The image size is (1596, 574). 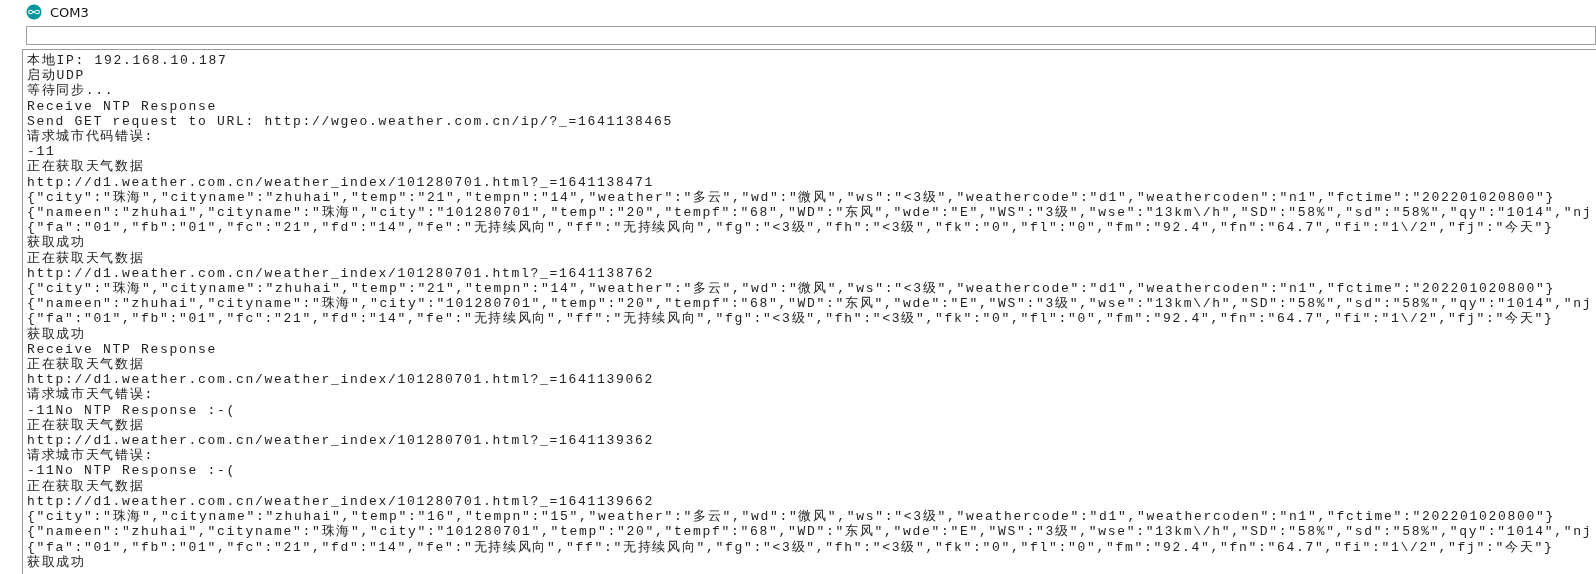 I want to click on infinity-logo-icon, so click(x=34, y=12).